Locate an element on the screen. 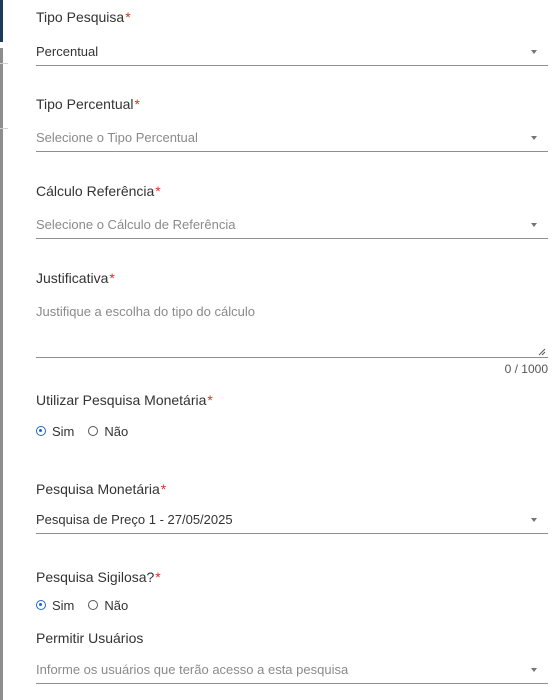 The height and width of the screenshot is (700, 560). utilizar-pesquisa-monetaria-label-text: Utilizar Pesquisa Monetária is located at coordinates (121, 400).